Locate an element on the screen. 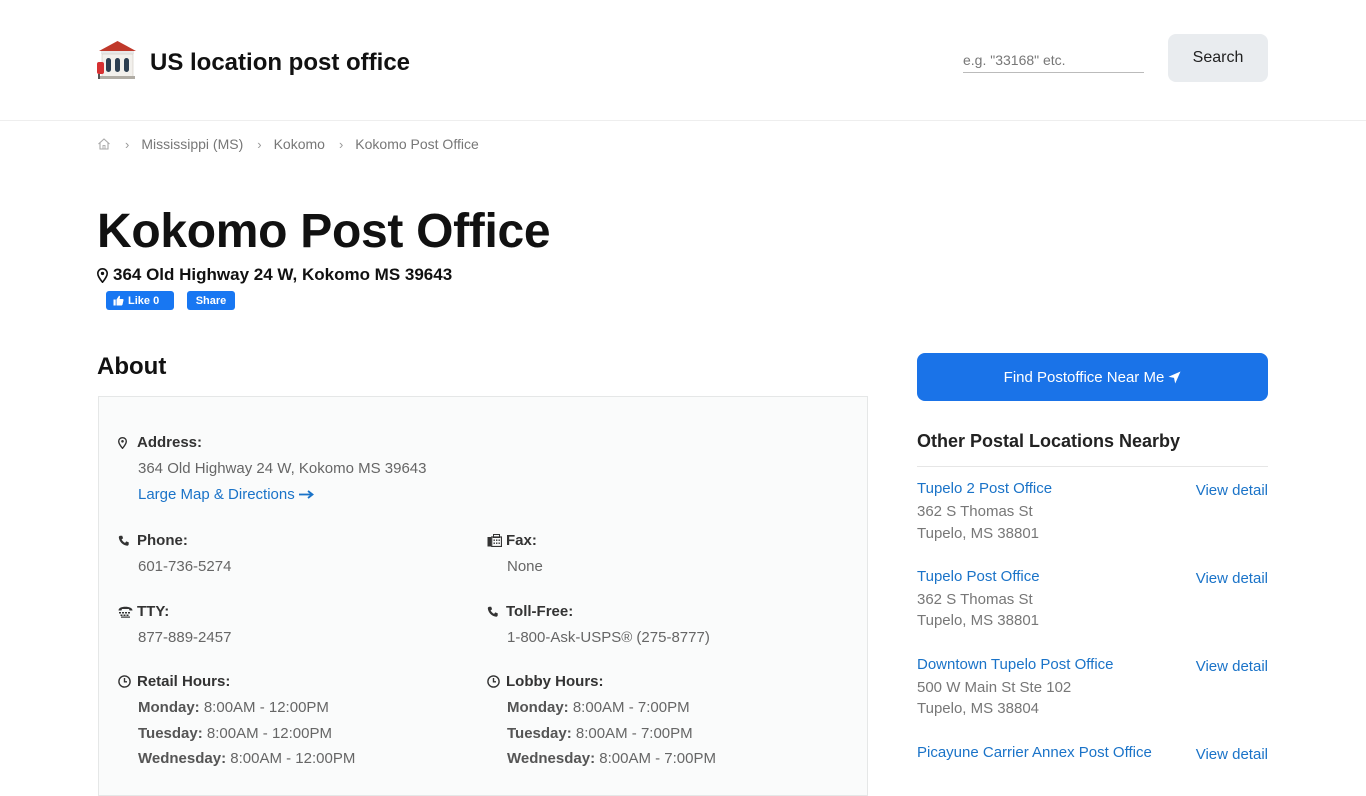 This screenshot has width=1366, height=796. retail-hours-row: Tuesday: 8:00AM - 12:00PM is located at coordinates (246, 734).